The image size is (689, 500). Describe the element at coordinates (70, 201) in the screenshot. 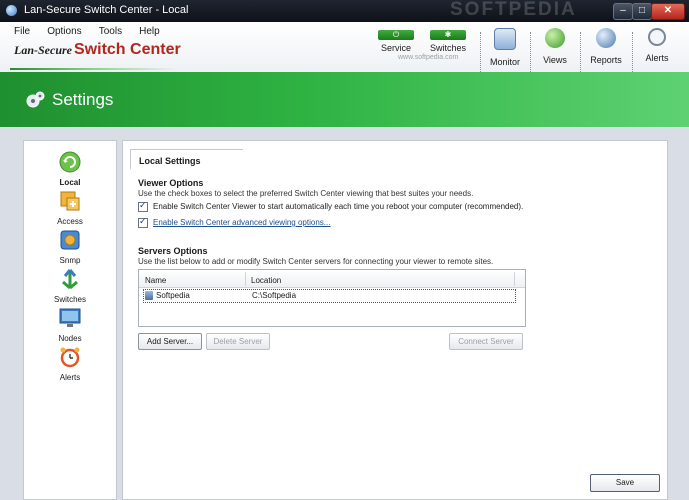

I see `access-icon` at that location.